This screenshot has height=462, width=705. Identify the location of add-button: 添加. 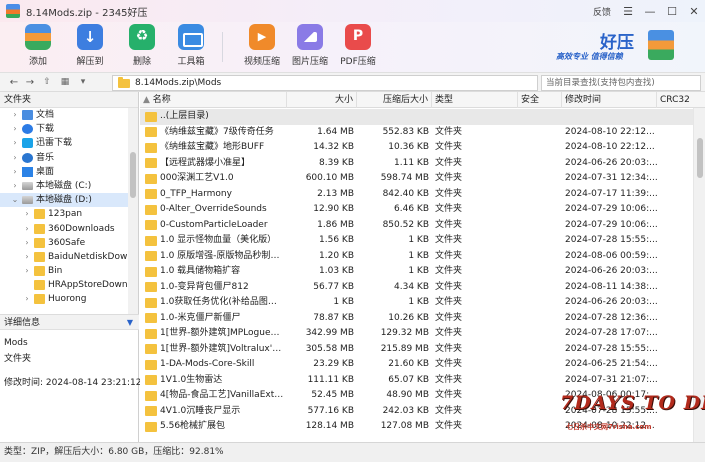
(38, 45).